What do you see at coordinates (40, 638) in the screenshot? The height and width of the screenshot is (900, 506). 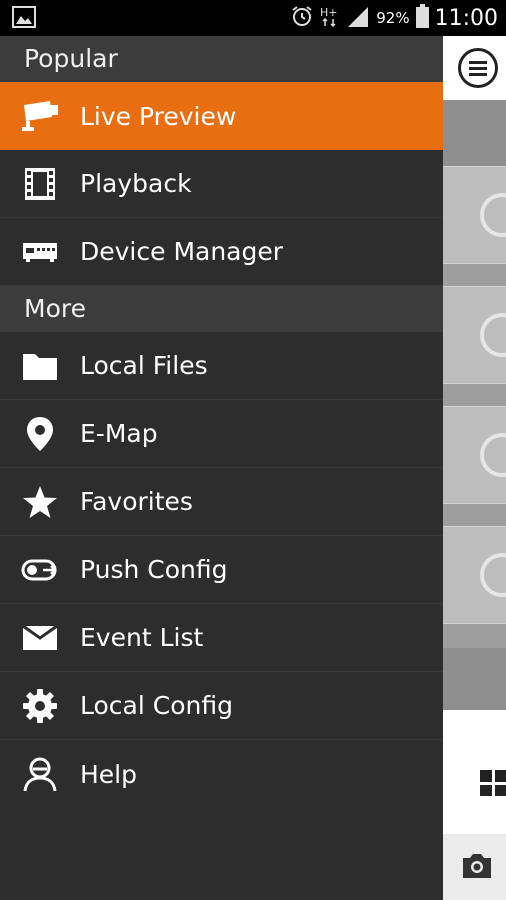 I see `envelope-icon` at bounding box center [40, 638].